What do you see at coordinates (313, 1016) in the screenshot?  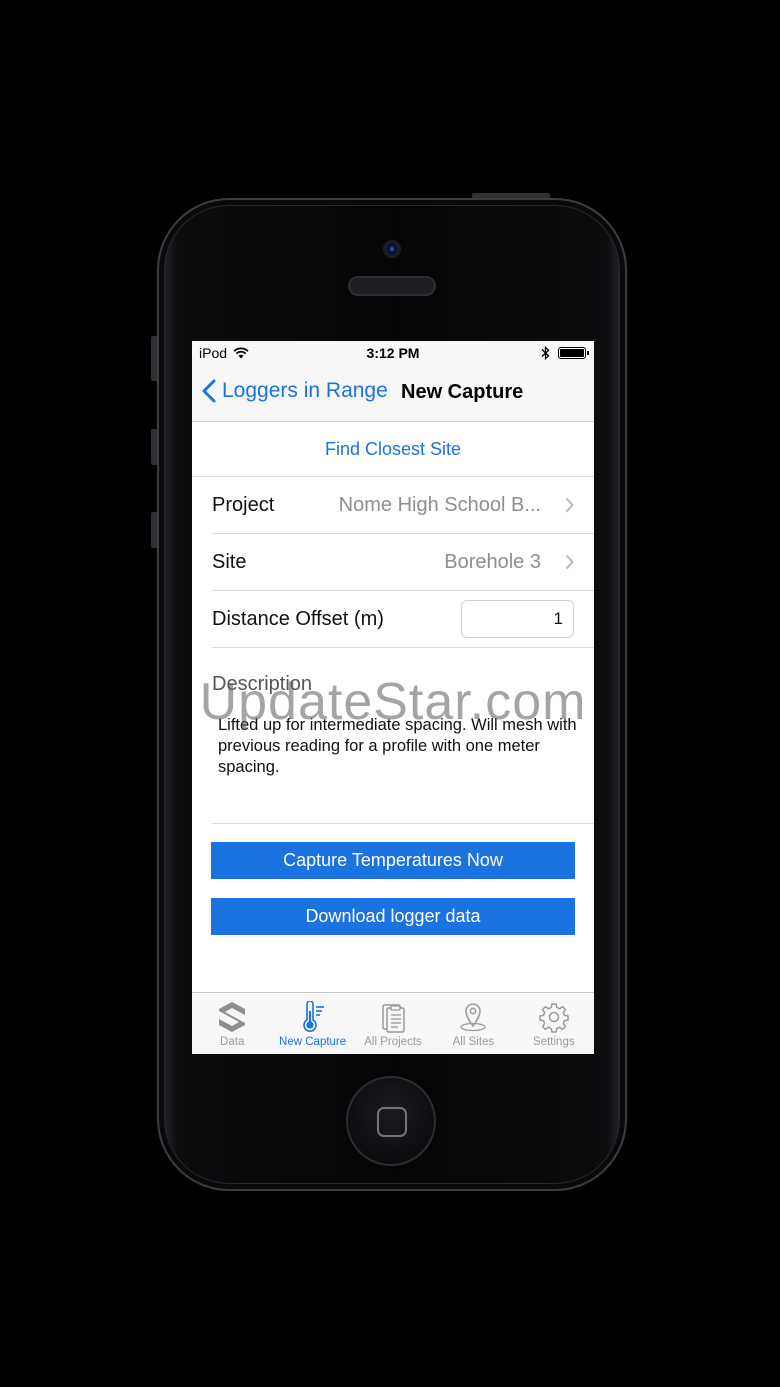 I see `thermometer-icon` at bounding box center [313, 1016].